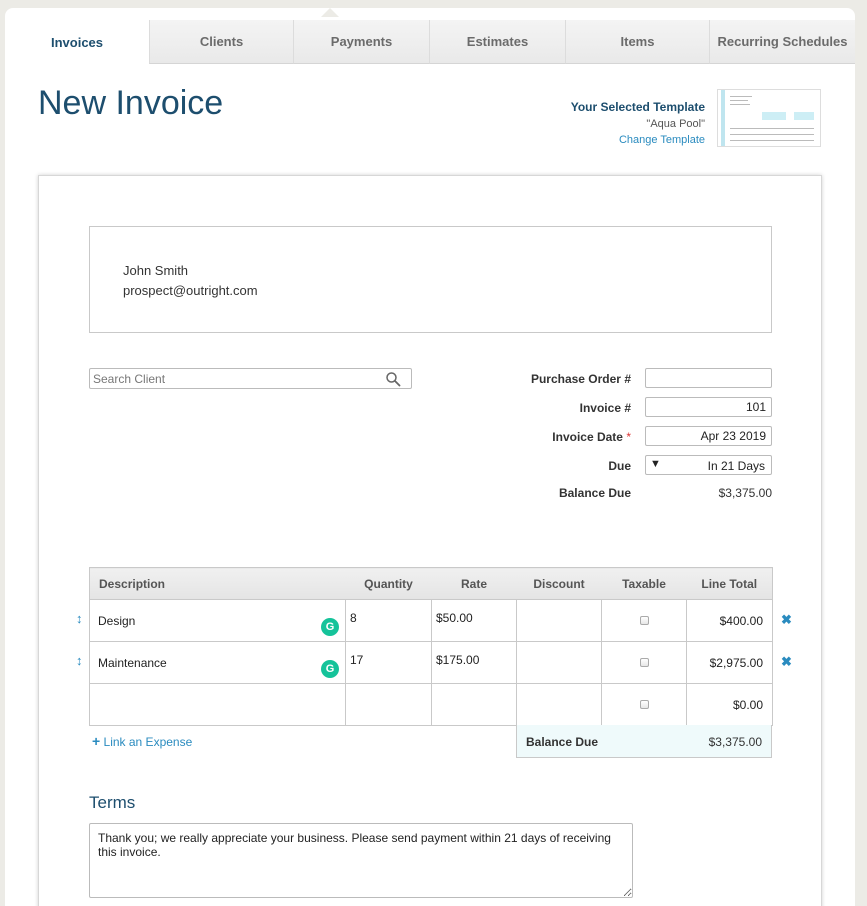 This screenshot has height=906, width=867. Describe the element at coordinates (580, 379) in the screenshot. I see `purchase-order-label: Purchase Order #` at that location.